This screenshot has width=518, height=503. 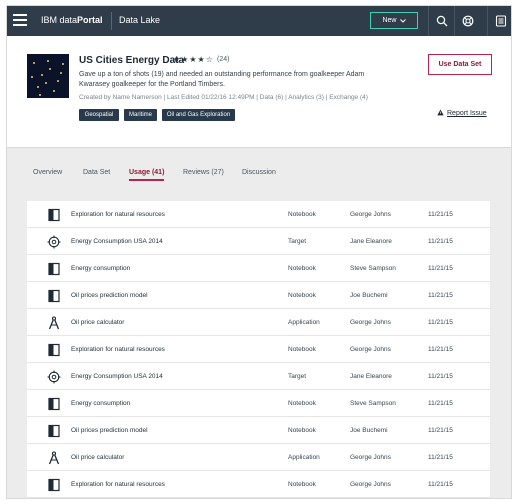 I want to click on tab-discussion: Discussion, so click(x=259, y=172).